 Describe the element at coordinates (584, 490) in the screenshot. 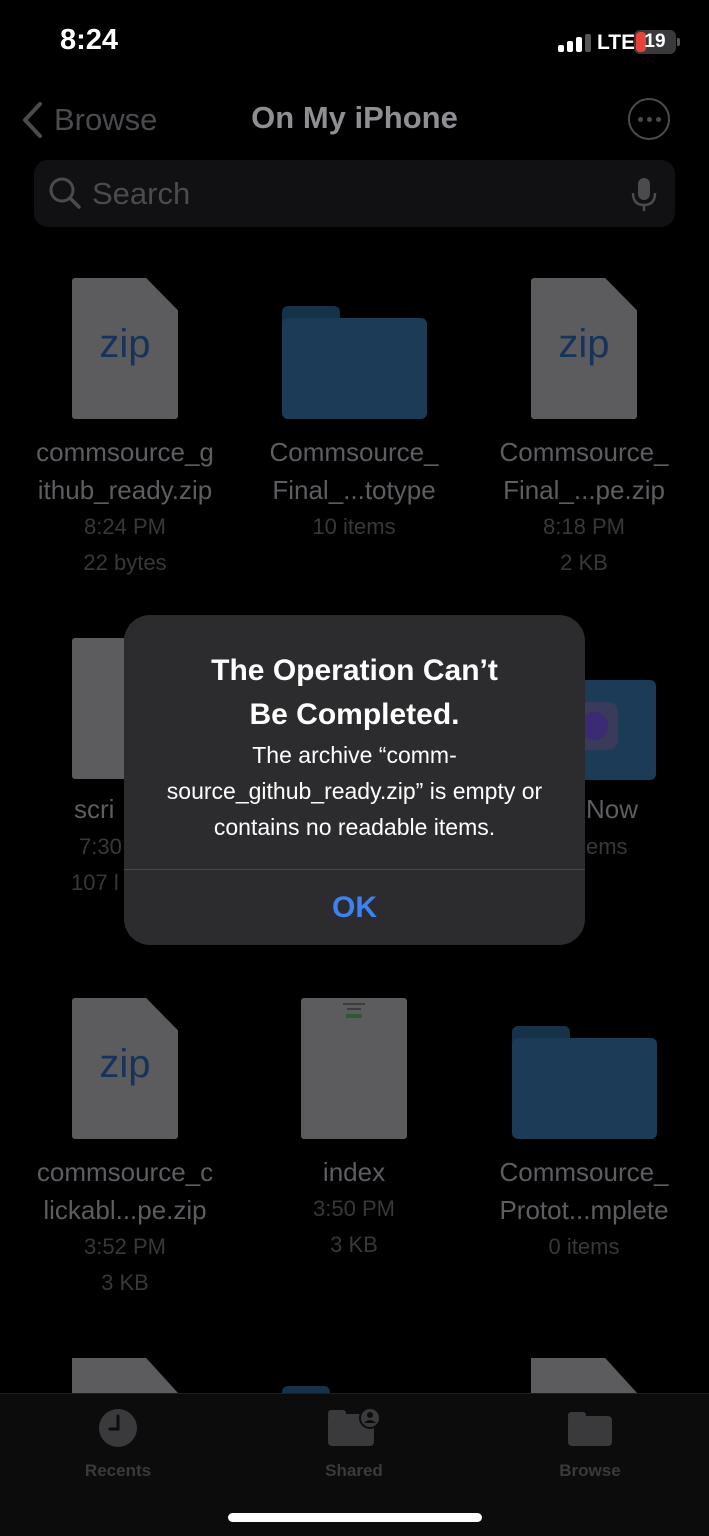

I see `file-name: Final_...pe.zip` at that location.